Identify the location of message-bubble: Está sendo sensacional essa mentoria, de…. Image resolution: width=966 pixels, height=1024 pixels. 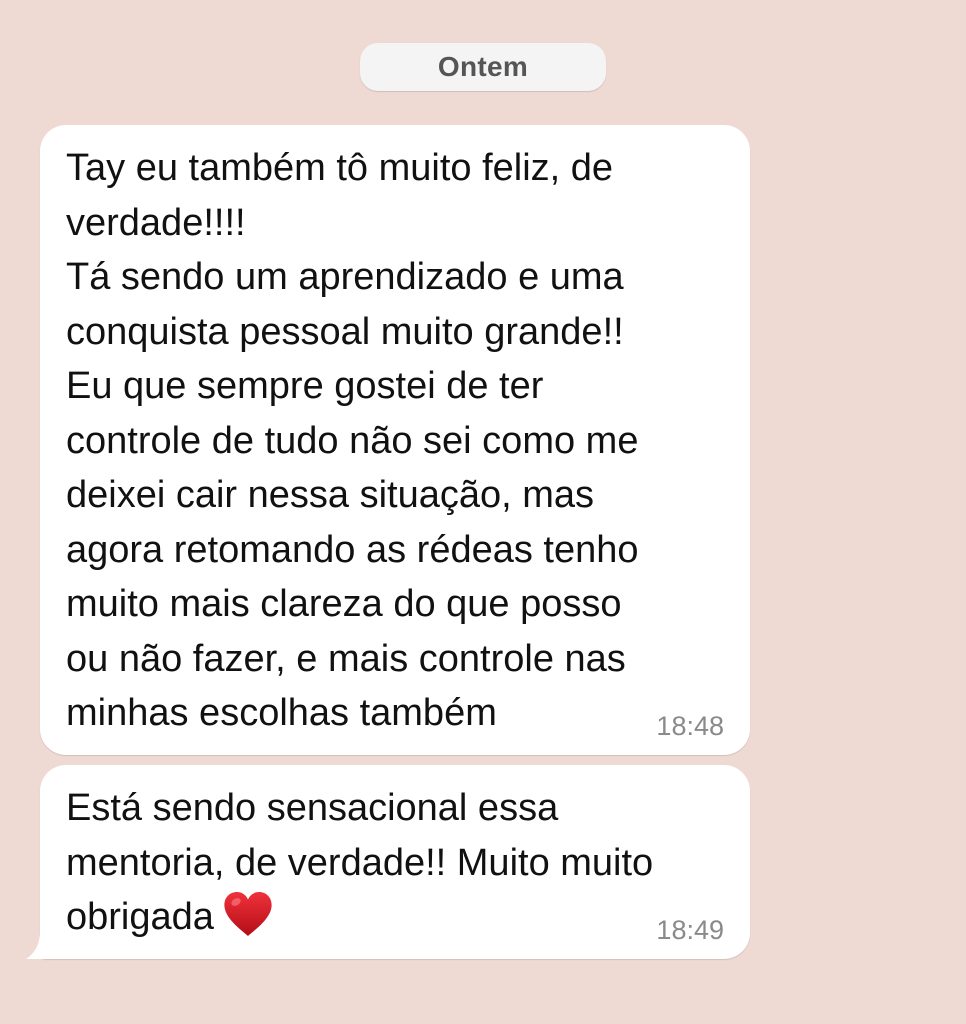
(395, 862).